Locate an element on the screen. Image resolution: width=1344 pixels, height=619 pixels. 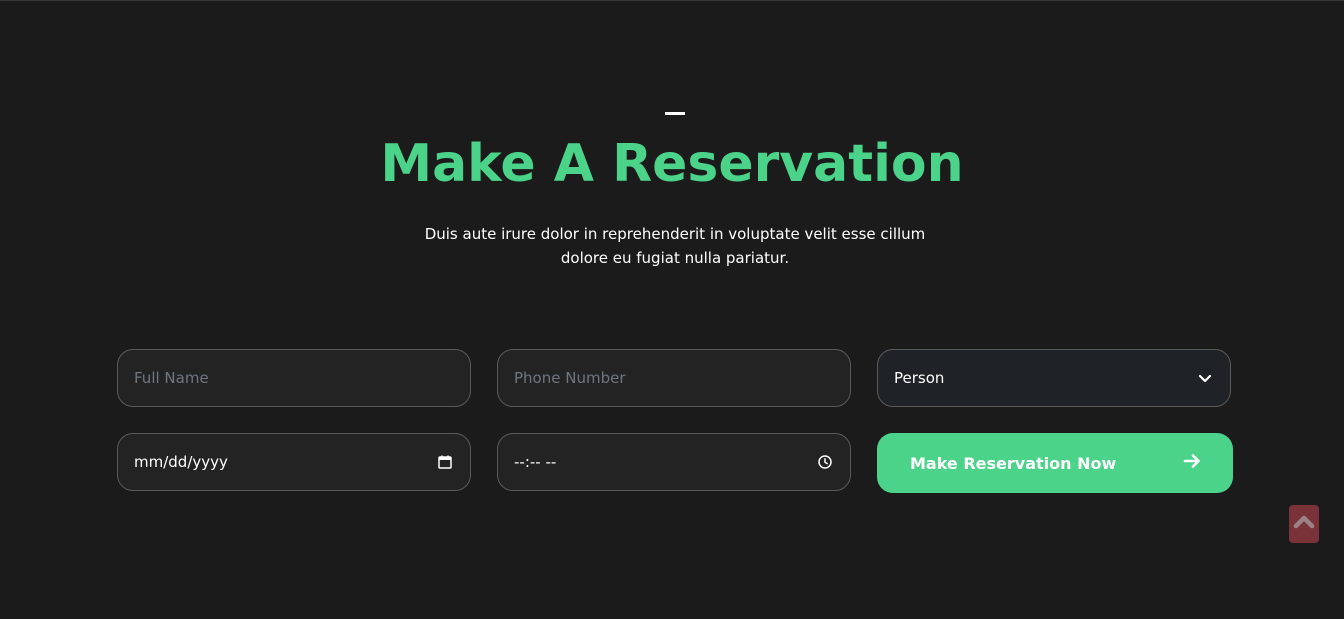
chevron-up-icon is located at coordinates (1304, 524).